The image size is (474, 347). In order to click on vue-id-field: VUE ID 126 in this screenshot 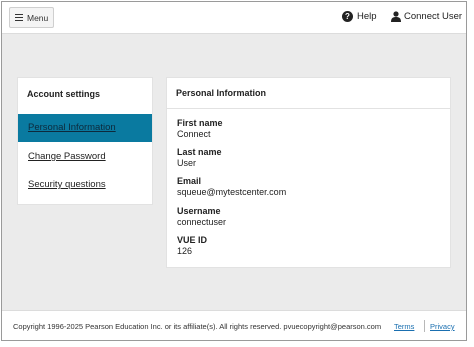, I will do `click(192, 246)`.